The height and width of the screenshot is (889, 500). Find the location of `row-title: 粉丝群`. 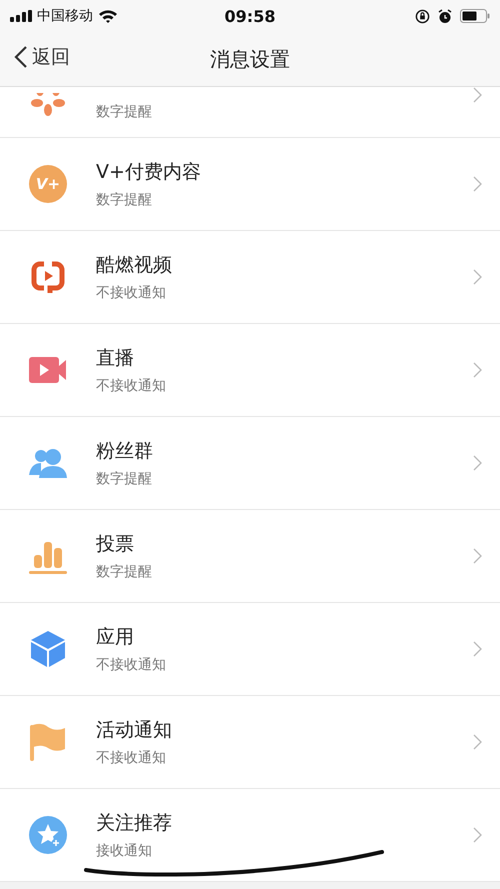

row-title: 粉丝群 is located at coordinates (125, 451).